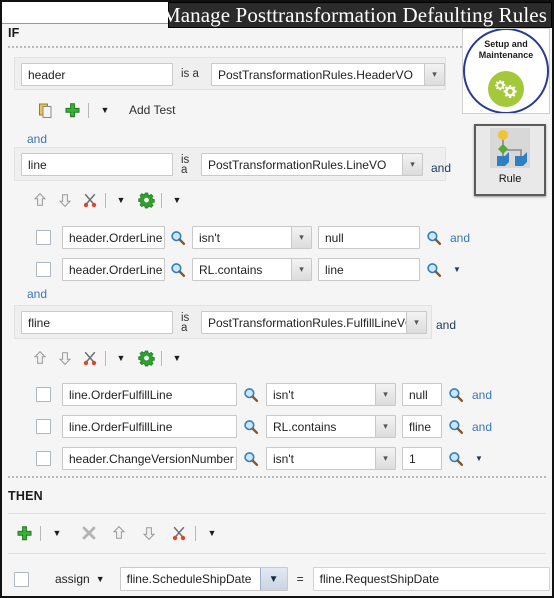  What do you see at coordinates (506, 44) in the screenshot?
I see `setup-tile-line1: Setup and` at bounding box center [506, 44].